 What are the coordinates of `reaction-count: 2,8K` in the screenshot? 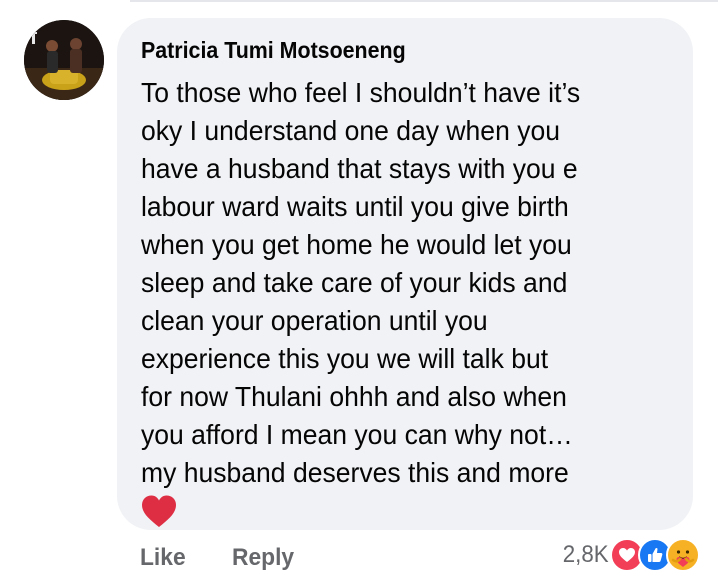 It's located at (585, 554).